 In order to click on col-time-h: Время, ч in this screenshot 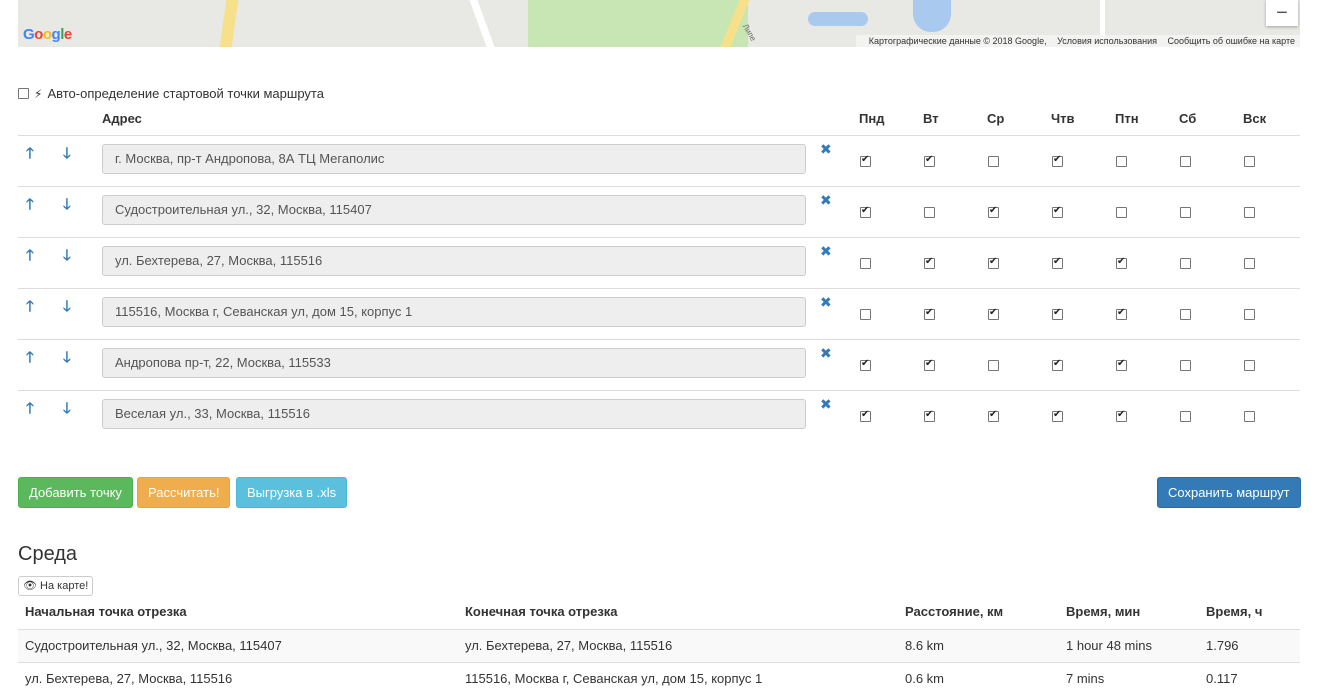, I will do `click(1234, 611)`.